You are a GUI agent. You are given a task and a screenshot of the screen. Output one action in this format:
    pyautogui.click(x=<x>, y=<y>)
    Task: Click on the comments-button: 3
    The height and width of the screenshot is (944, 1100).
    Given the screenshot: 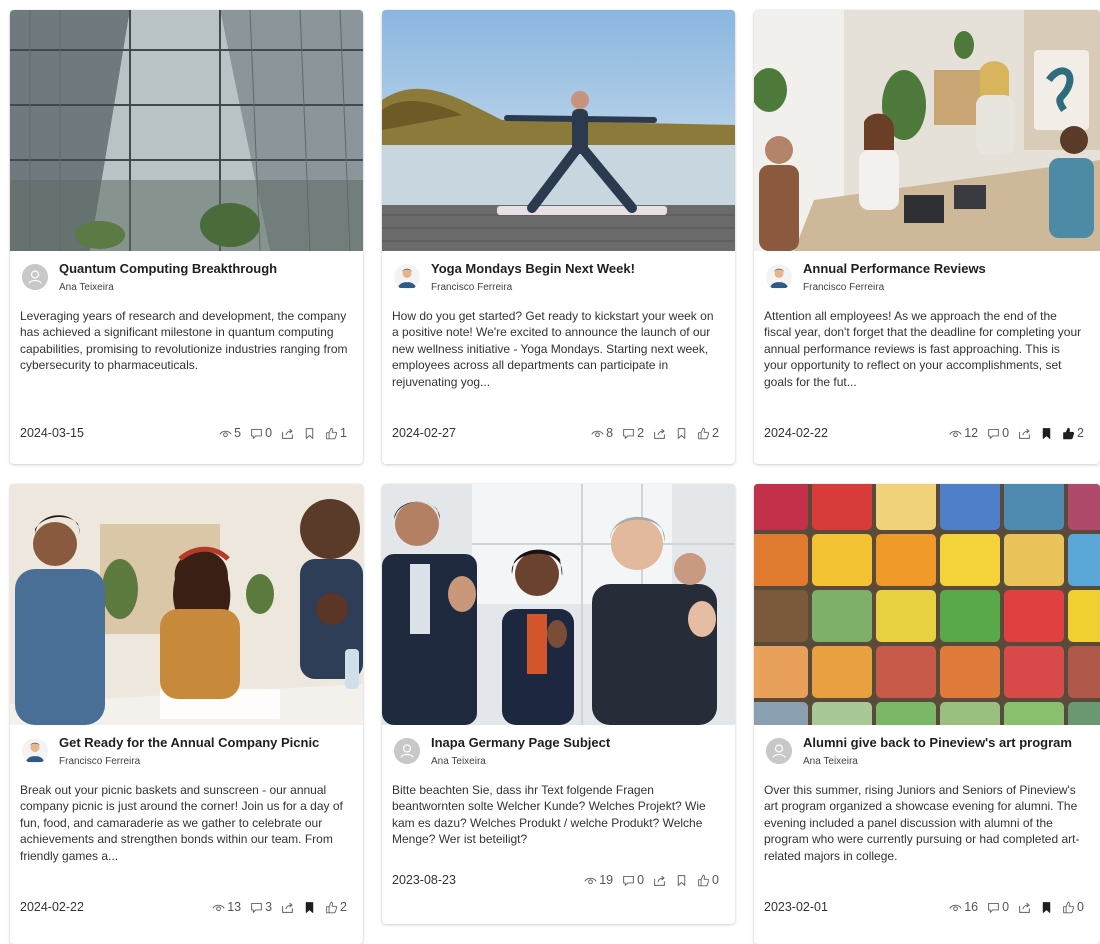 What is the action you would take?
    pyautogui.click(x=261, y=907)
    